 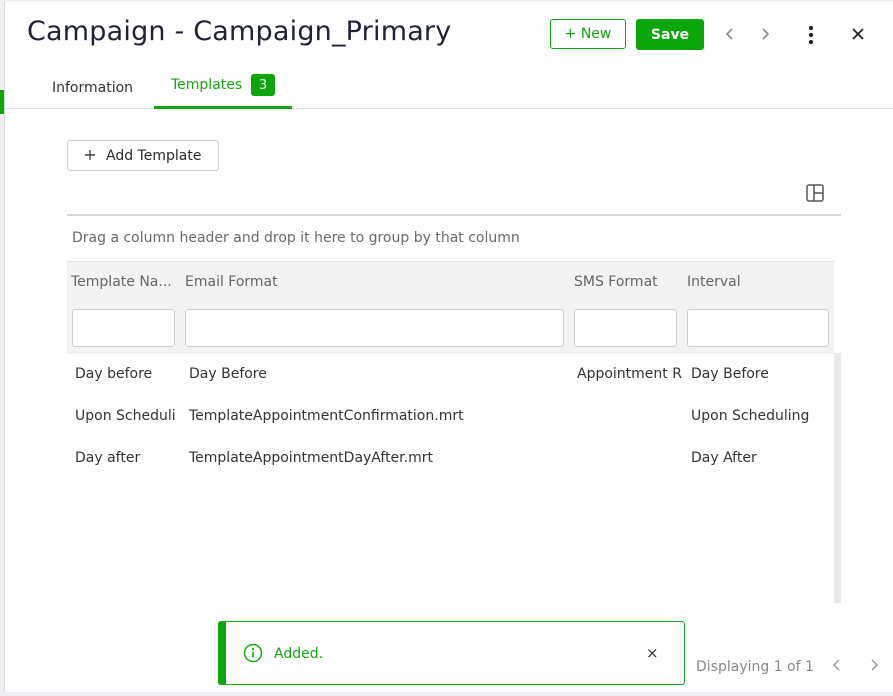 What do you see at coordinates (228, 374) in the screenshot?
I see `cell-email-format: Day Before` at bounding box center [228, 374].